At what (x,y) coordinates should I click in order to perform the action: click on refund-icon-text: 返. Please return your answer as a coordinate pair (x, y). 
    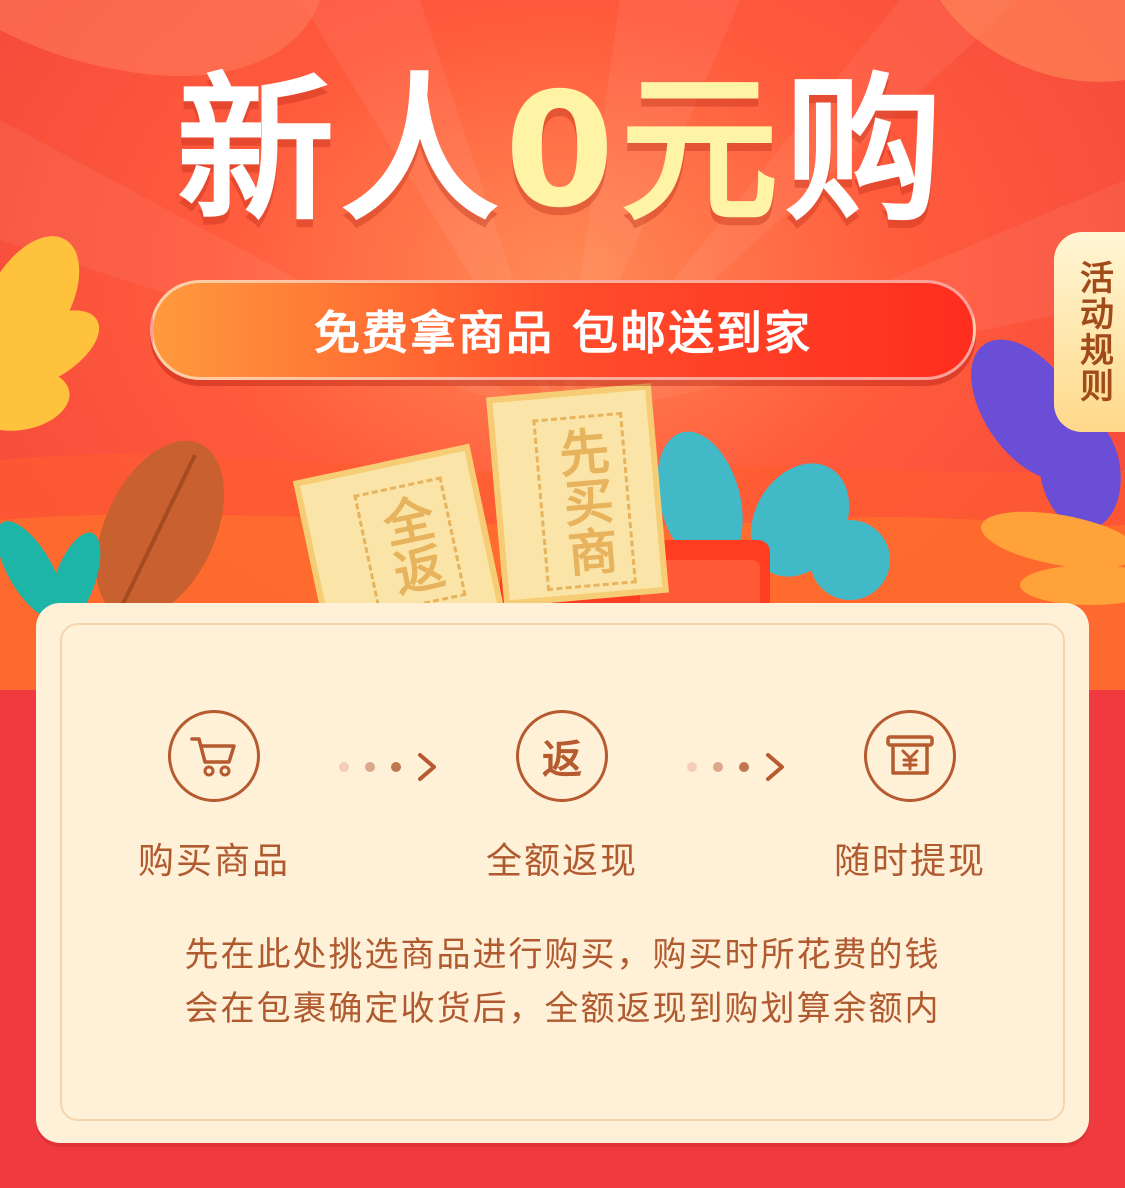
    Looking at the image, I should click on (562, 760).